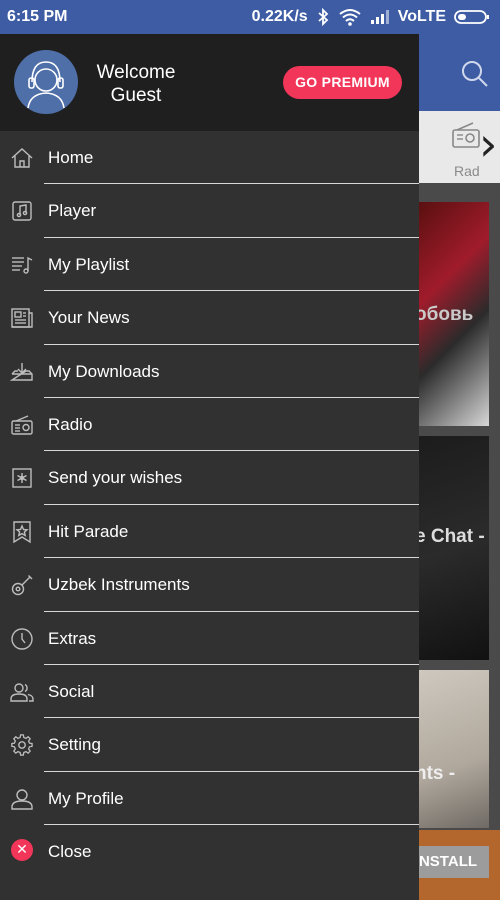  Describe the element at coordinates (323, 17) in the screenshot. I see `bluetooth-icon` at that location.